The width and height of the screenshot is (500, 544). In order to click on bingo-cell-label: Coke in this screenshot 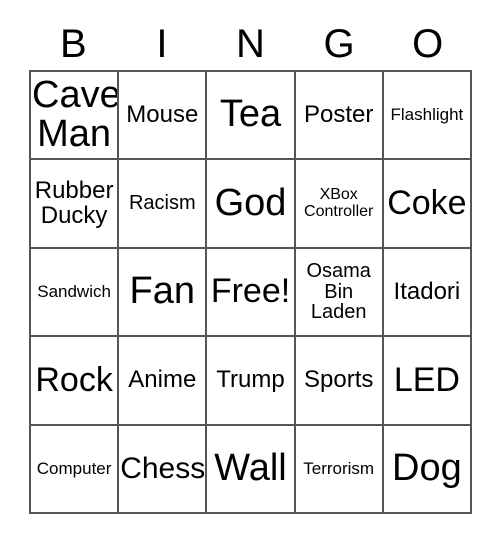, I will do `click(427, 202)`.